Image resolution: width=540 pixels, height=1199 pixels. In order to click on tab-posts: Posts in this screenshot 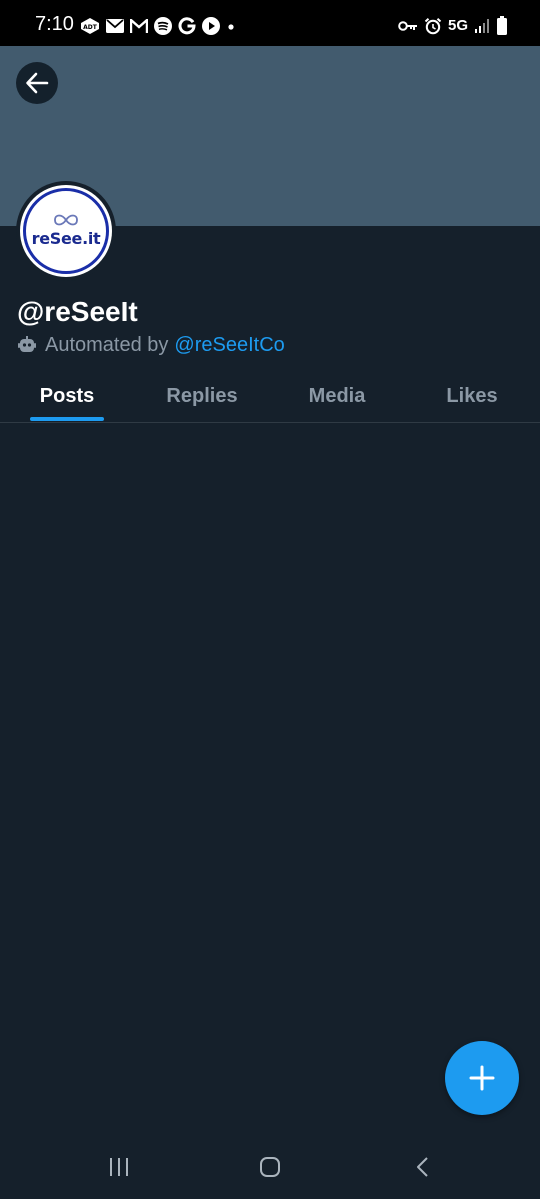, I will do `click(67, 396)`.